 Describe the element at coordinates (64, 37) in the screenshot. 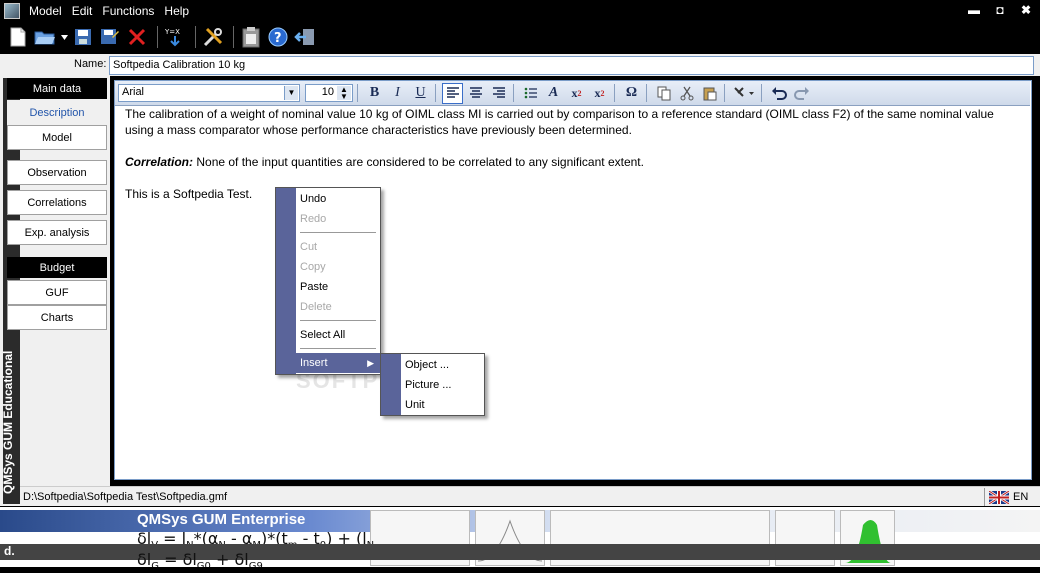

I see `dropdown-arrow-icon` at that location.